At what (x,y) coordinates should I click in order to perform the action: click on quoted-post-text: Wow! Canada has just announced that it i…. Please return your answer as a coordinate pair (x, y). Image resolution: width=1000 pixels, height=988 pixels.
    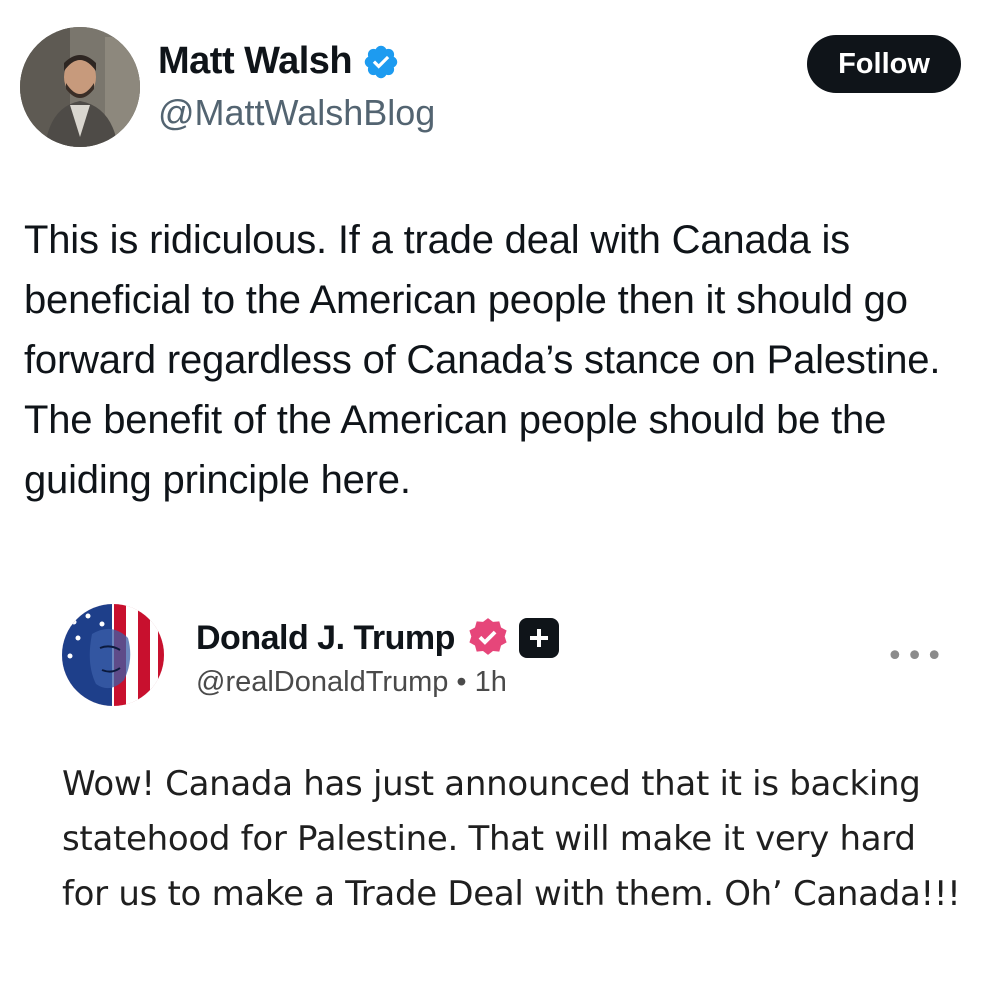
    Looking at the image, I should click on (511, 839).